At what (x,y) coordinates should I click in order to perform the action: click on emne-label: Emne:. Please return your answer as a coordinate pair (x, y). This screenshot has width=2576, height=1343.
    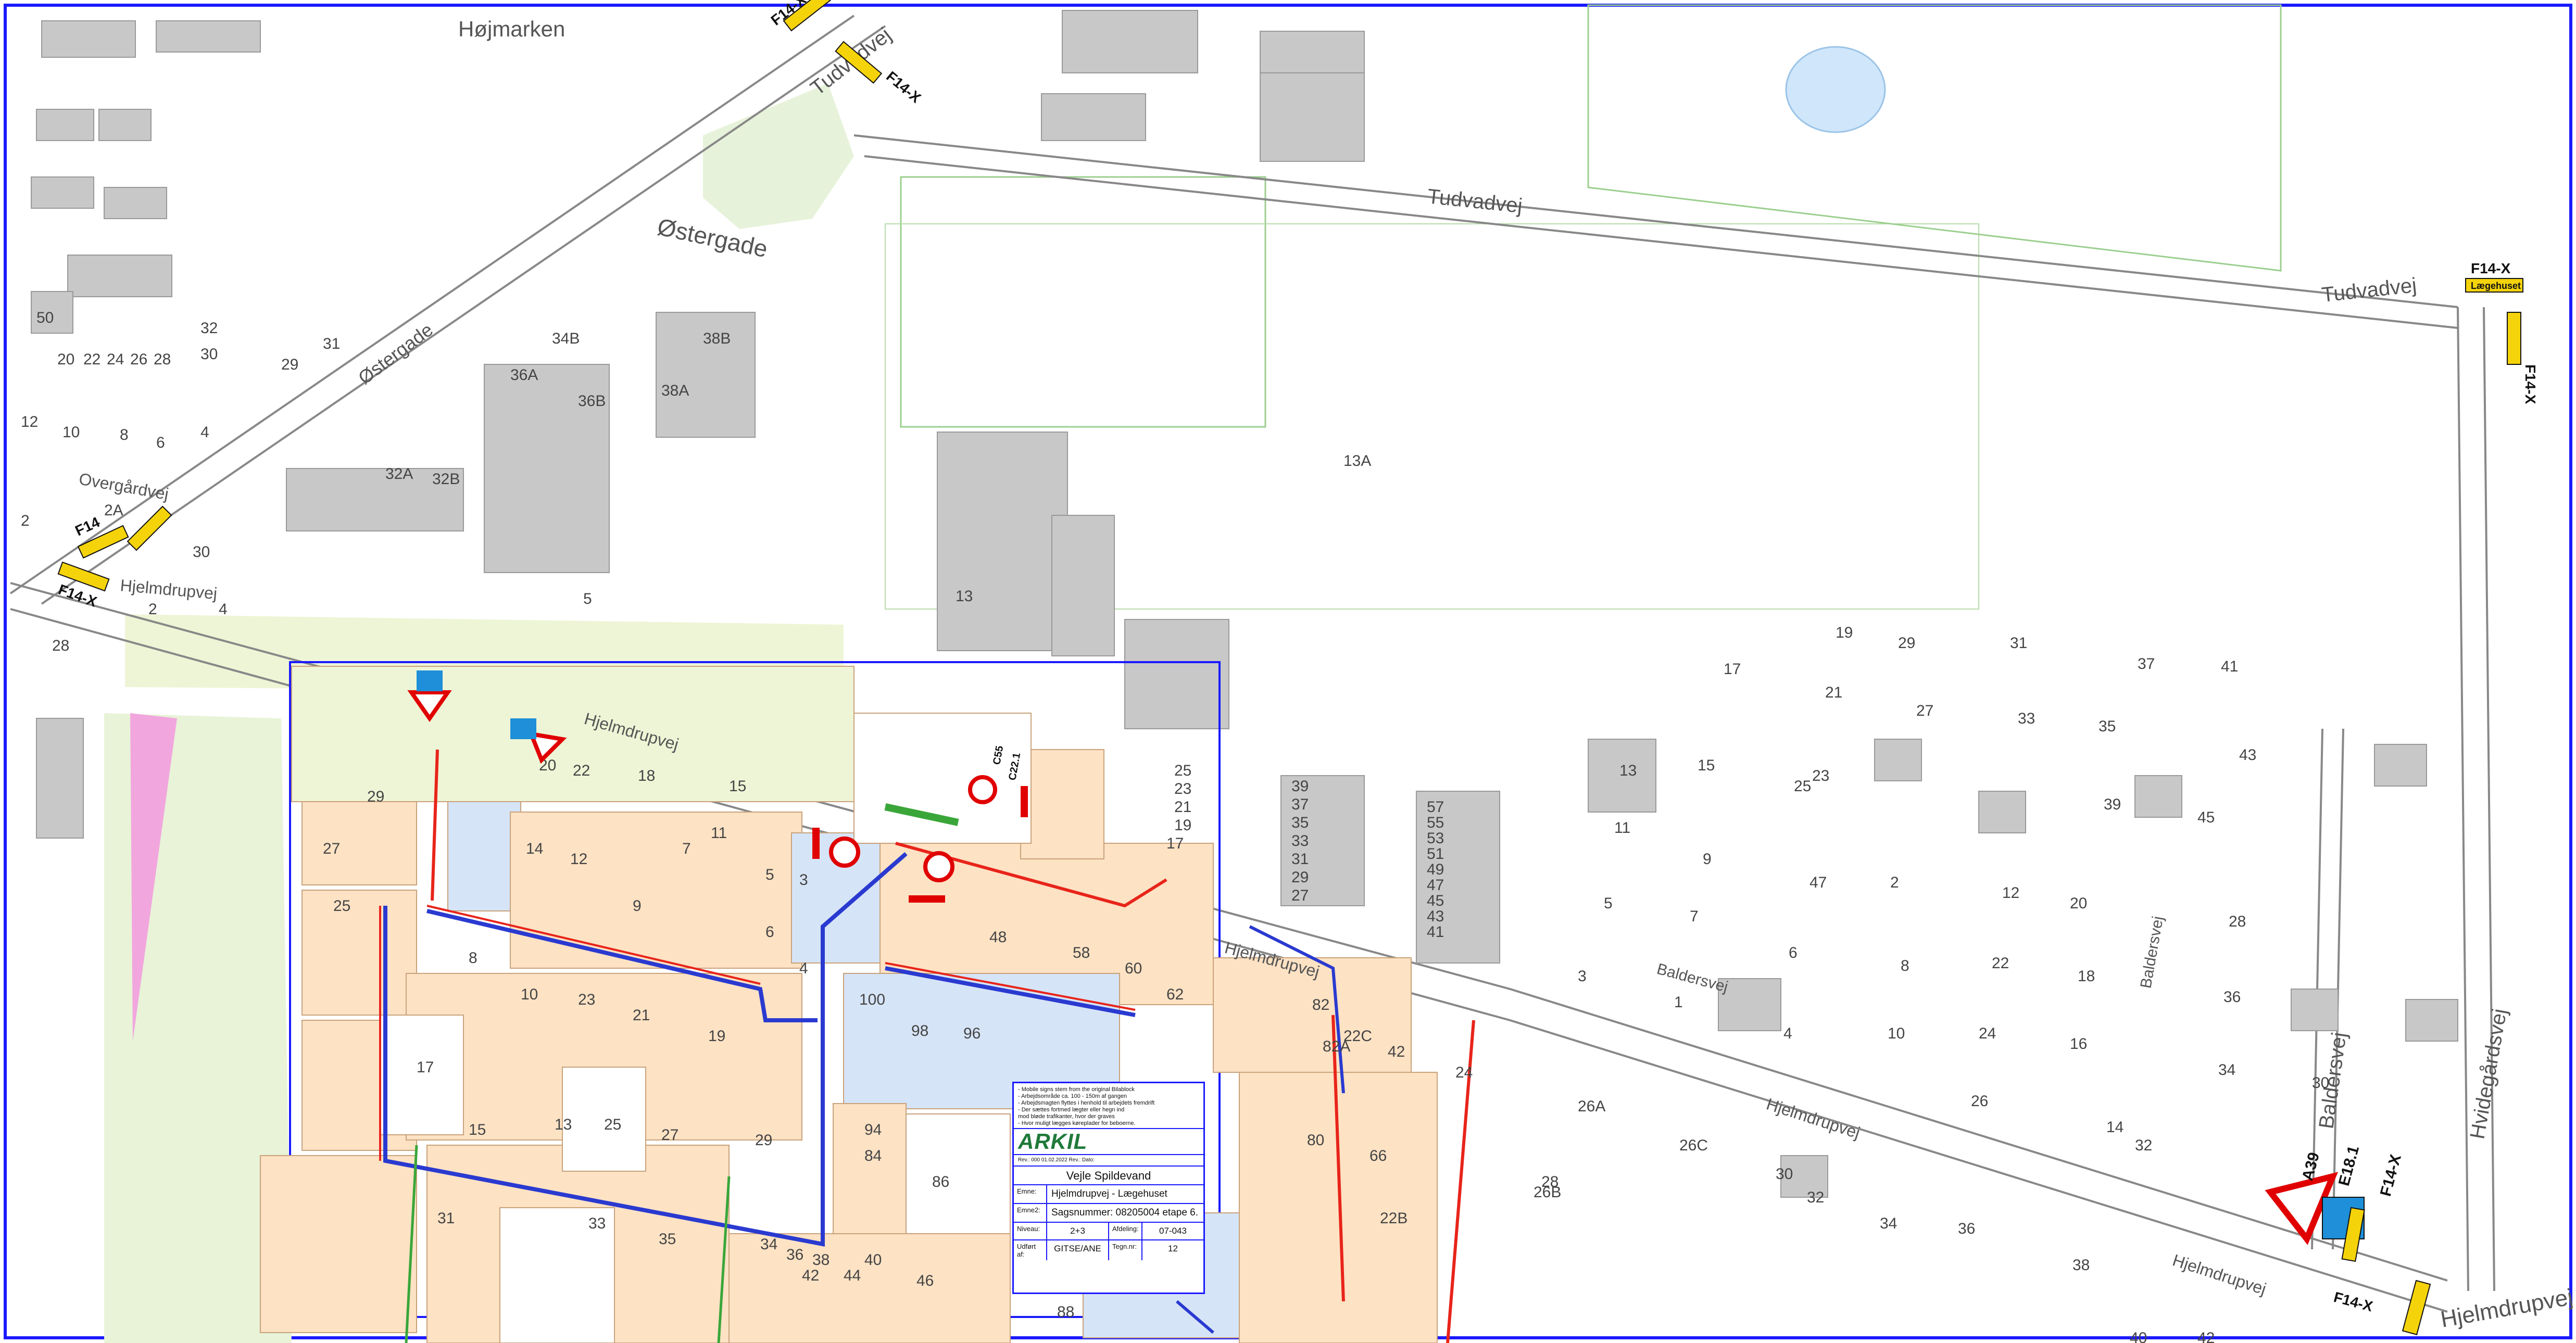
    Looking at the image, I should click on (1030, 1194).